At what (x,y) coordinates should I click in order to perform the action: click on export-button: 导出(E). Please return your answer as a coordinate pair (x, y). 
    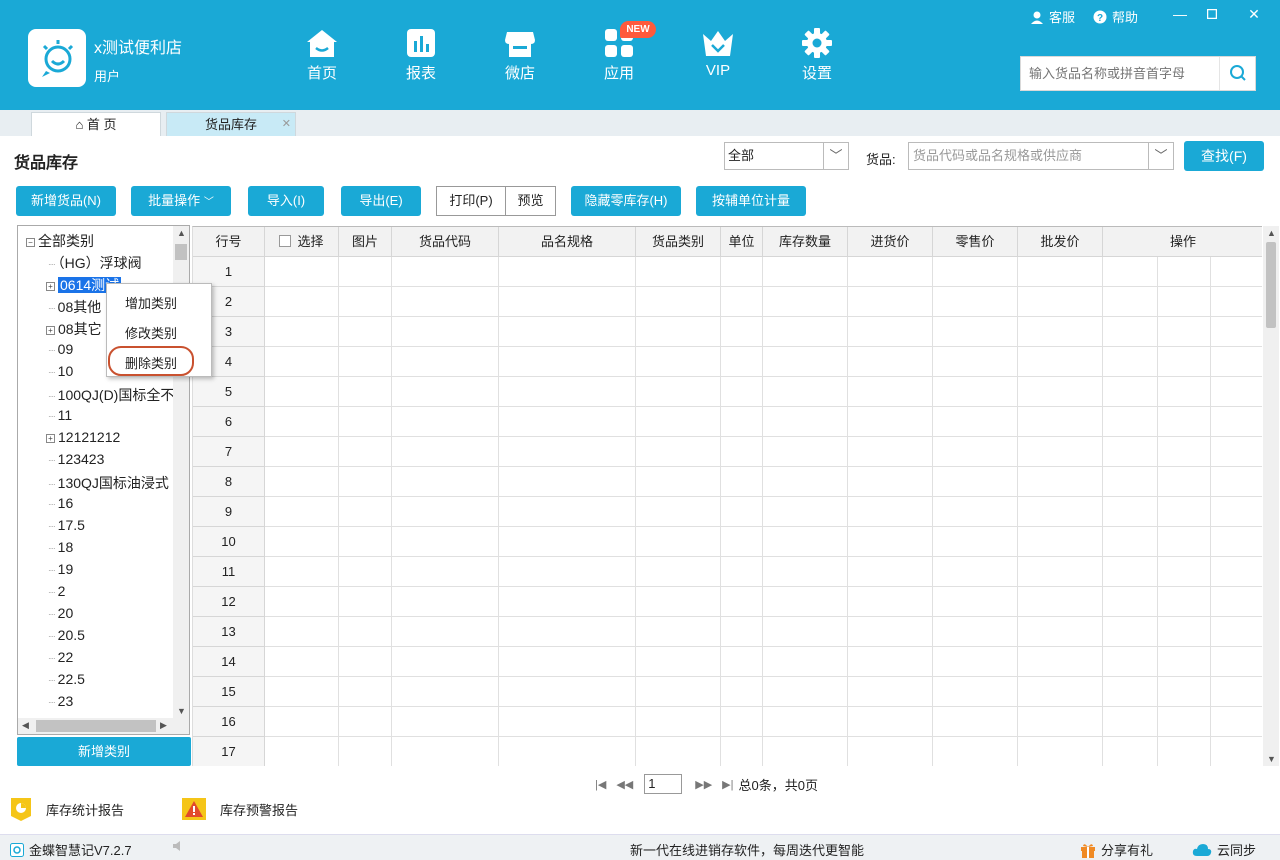
    Looking at the image, I should click on (381, 201).